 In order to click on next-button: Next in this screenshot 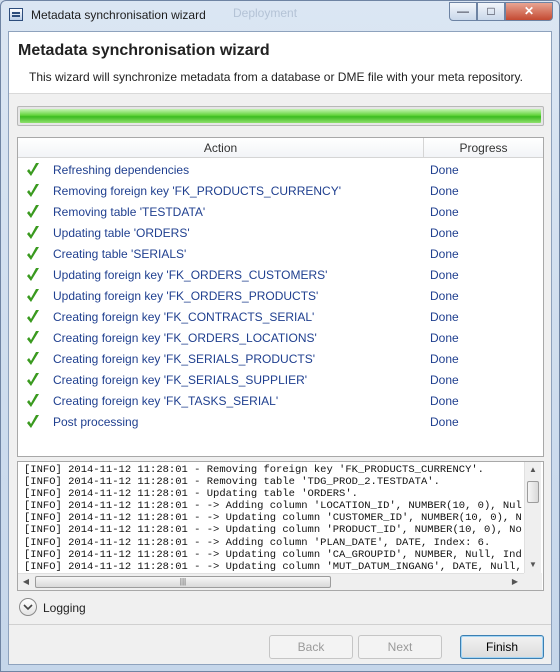, I will do `click(400, 647)`.